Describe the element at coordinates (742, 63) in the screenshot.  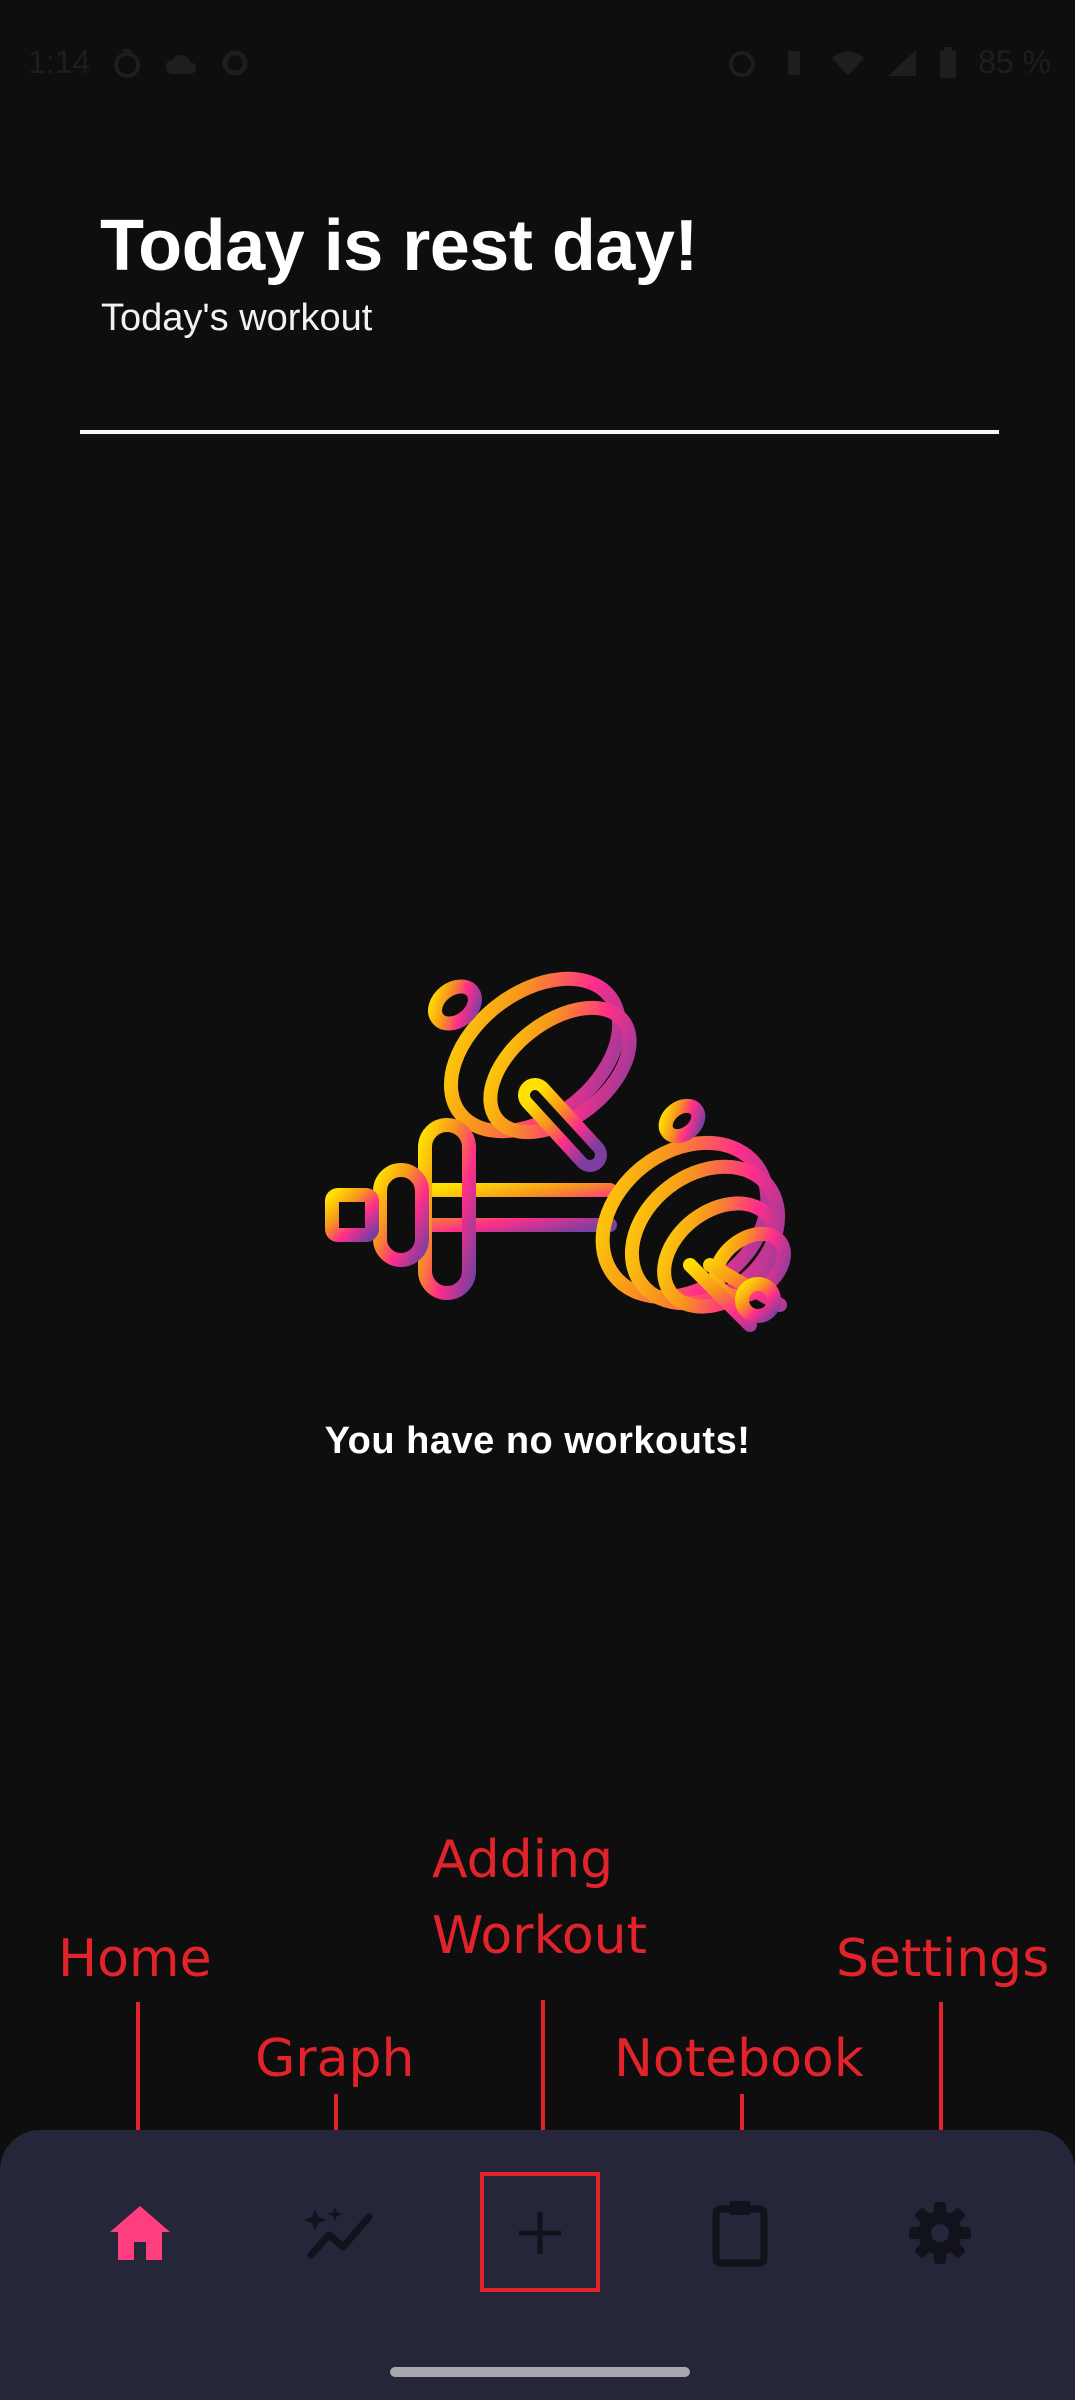
I see `alarm-icon` at that location.